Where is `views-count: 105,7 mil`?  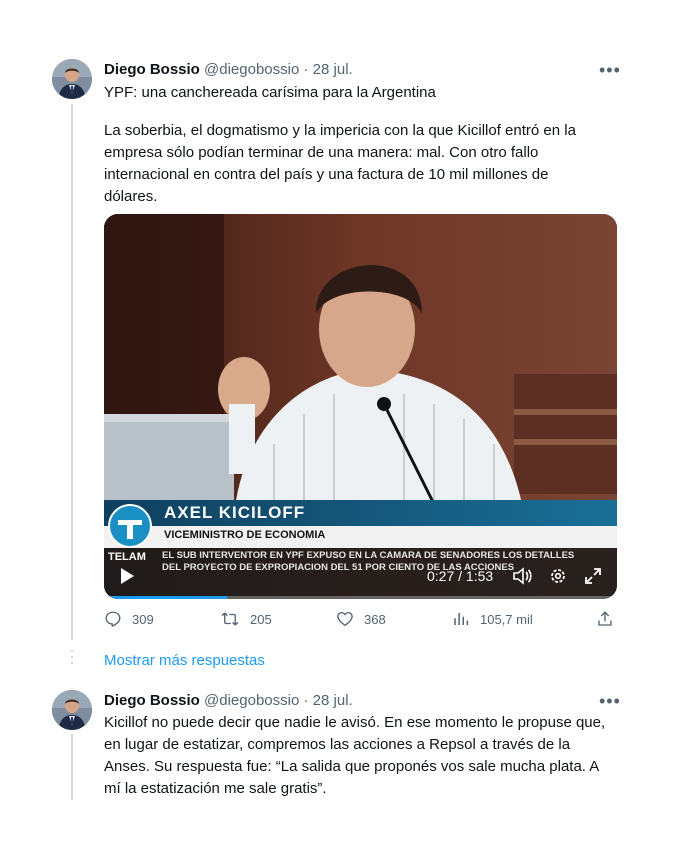 views-count: 105,7 mil is located at coordinates (506, 619).